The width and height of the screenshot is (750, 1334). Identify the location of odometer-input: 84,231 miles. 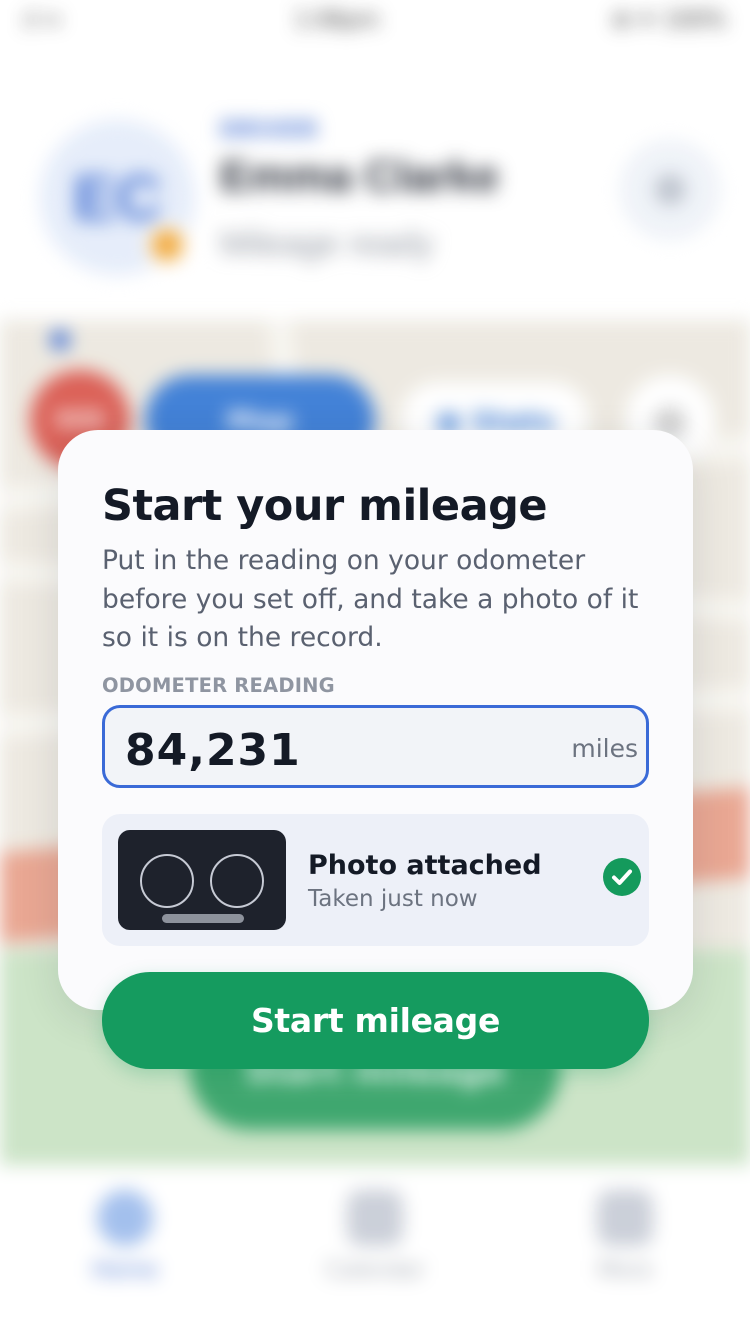
(375, 746).